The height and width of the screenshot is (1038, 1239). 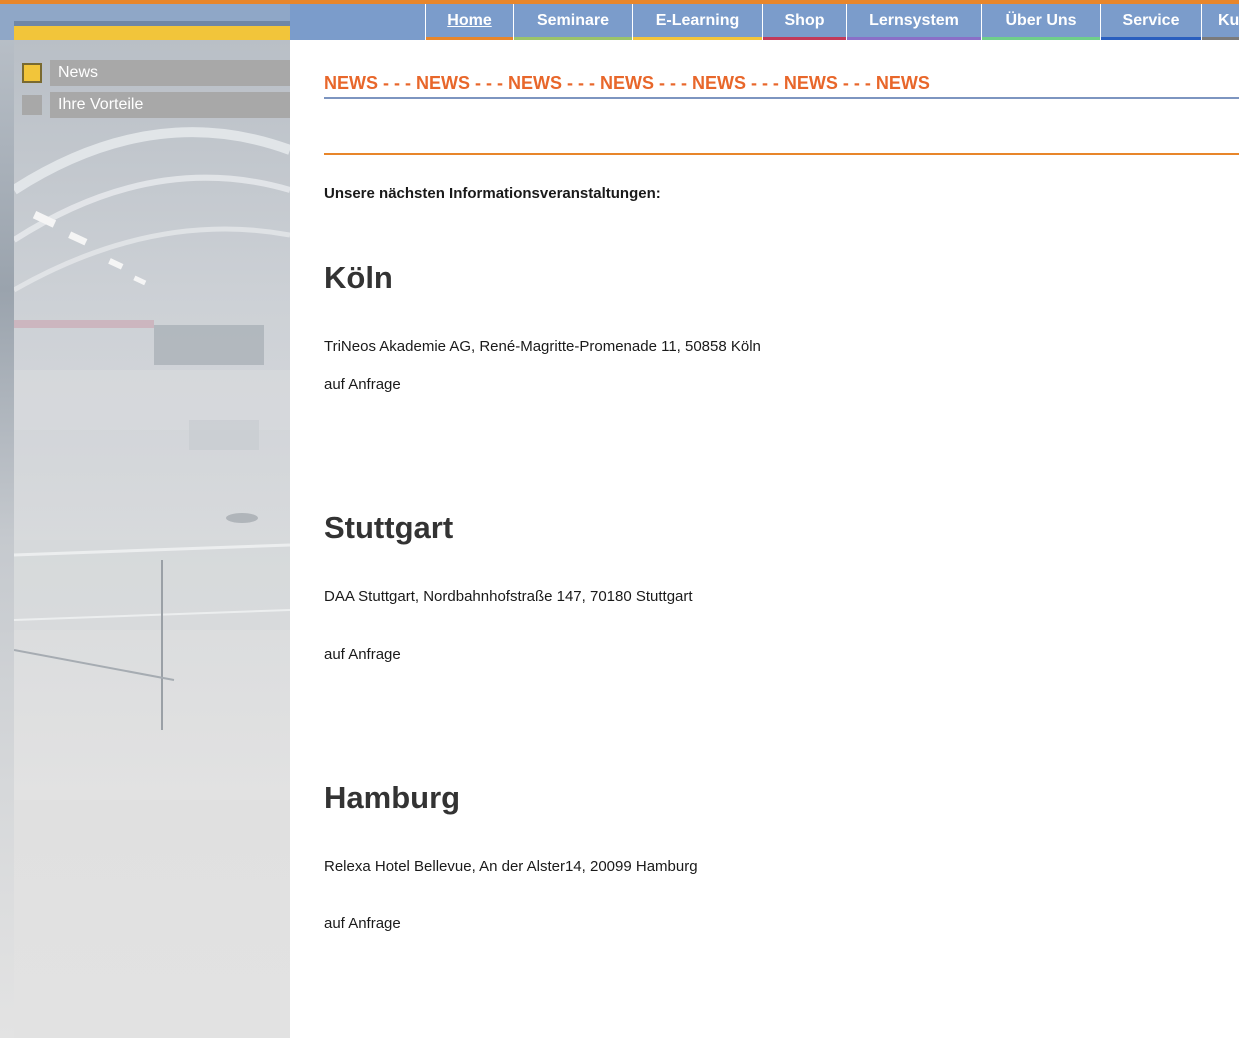 What do you see at coordinates (358, 277) in the screenshot?
I see `event-city-heading: Köln` at bounding box center [358, 277].